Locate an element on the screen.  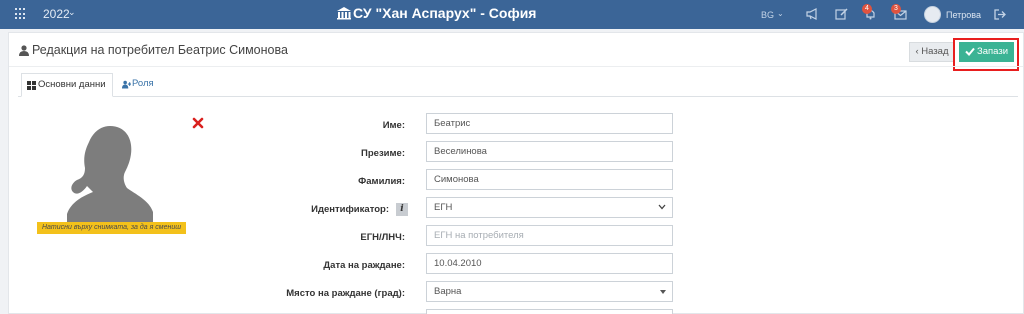
first-name-field: Беатрис is located at coordinates (549, 123).